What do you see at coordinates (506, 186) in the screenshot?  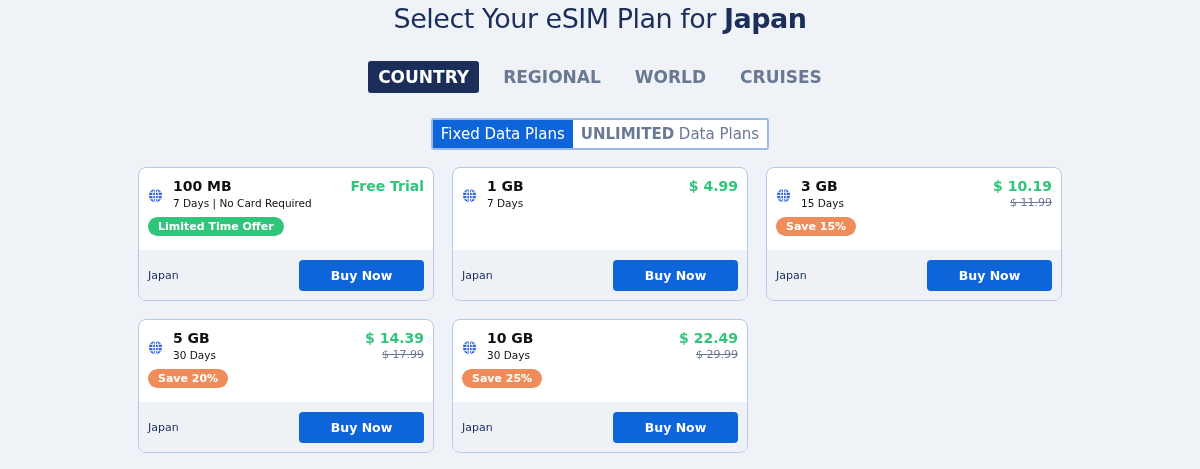 I see `data-amount: 1 GB` at bounding box center [506, 186].